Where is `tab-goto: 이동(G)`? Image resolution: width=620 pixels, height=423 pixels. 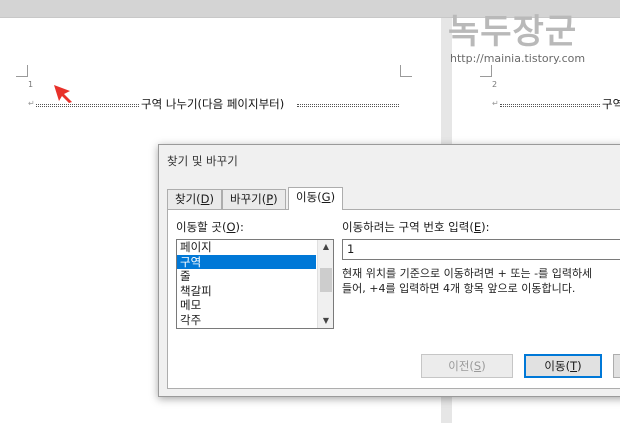 tab-goto: 이동(G) is located at coordinates (316, 198).